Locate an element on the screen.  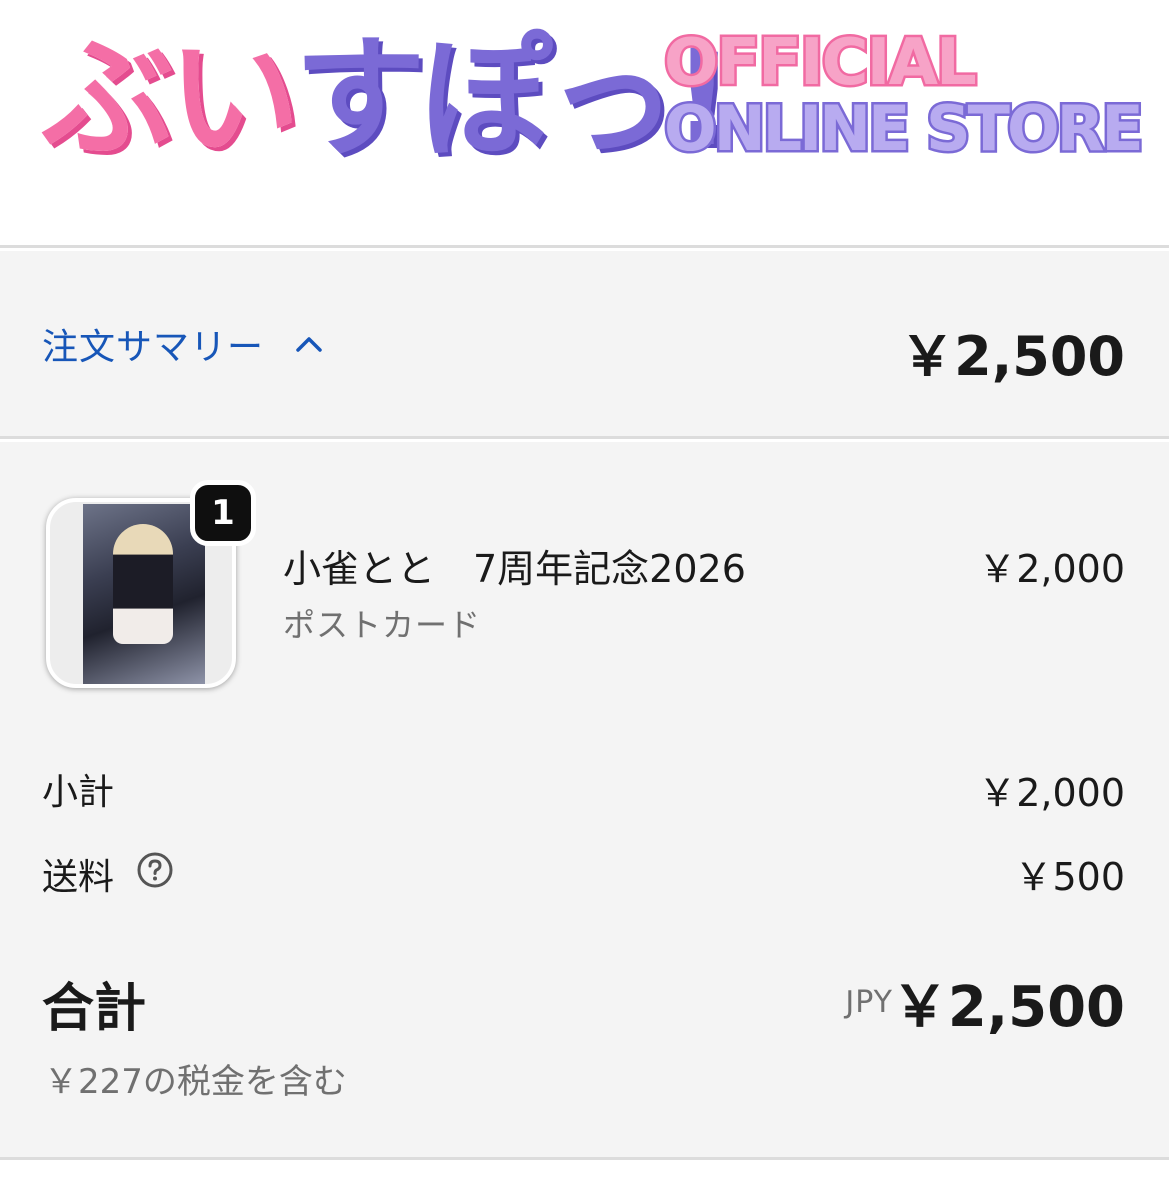
product-image-figure is located at coordinates (143, 584).